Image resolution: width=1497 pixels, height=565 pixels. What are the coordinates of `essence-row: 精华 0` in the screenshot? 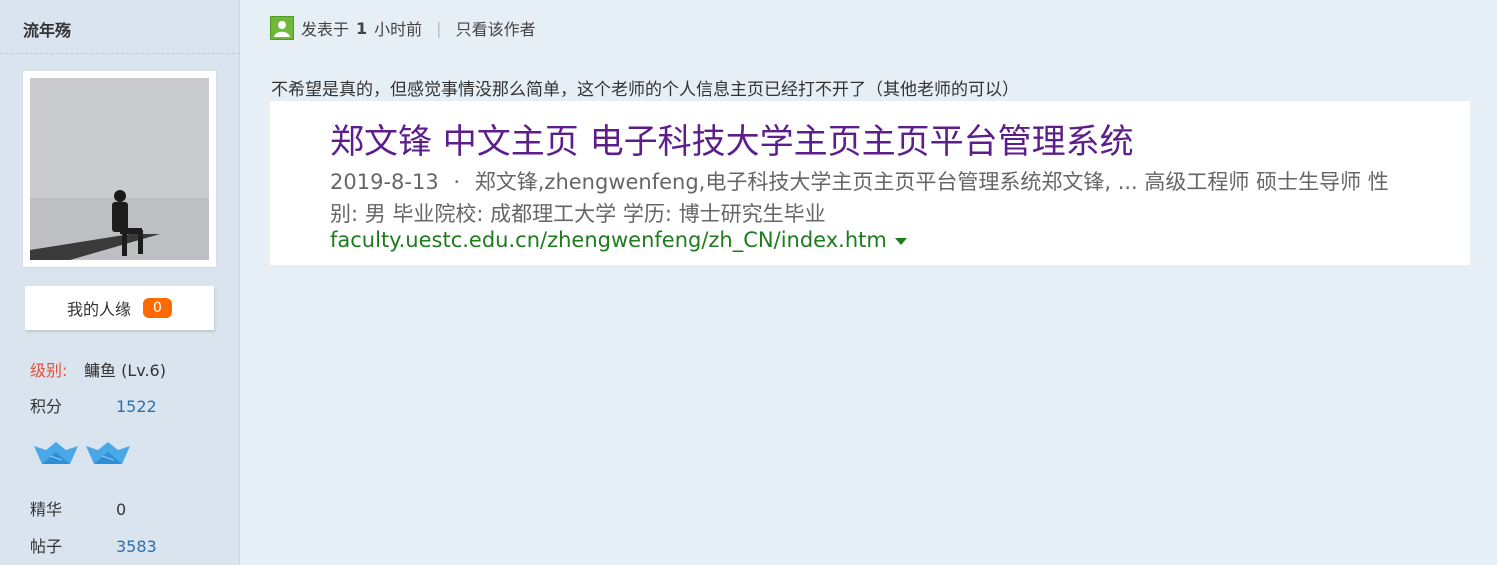 It's located at (78, 508).